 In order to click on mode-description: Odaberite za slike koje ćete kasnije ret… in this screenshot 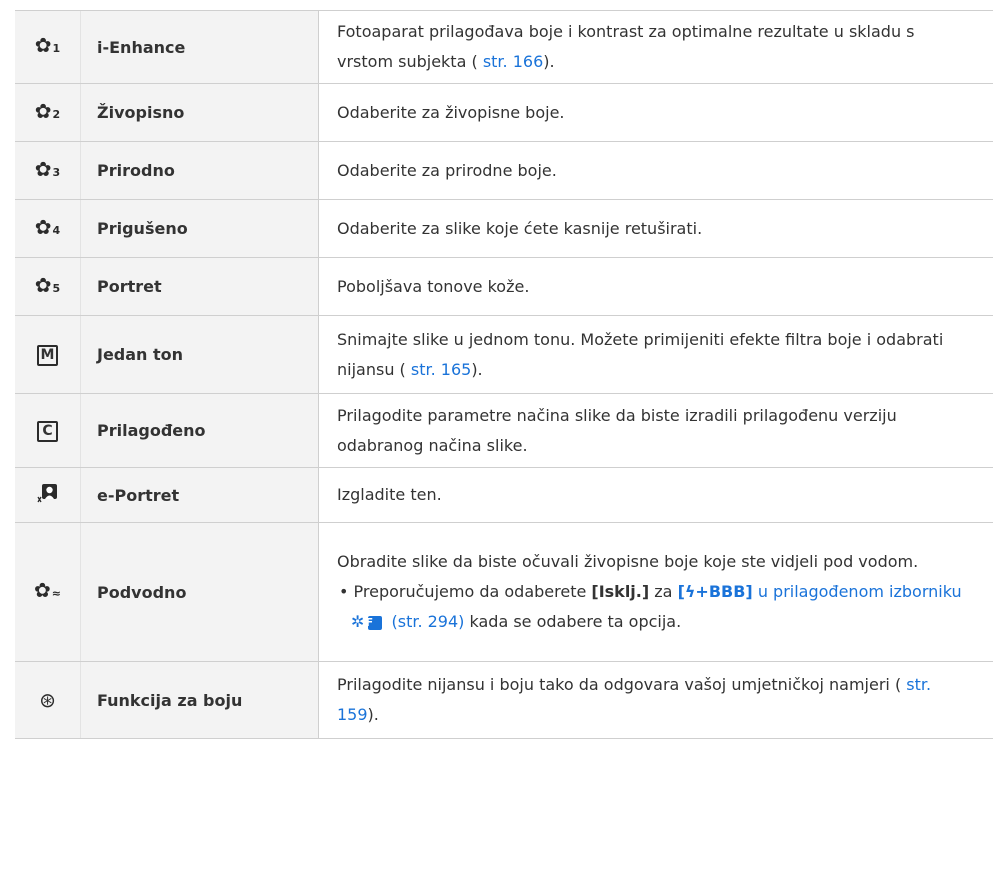, I will do `click(655, 228)`.